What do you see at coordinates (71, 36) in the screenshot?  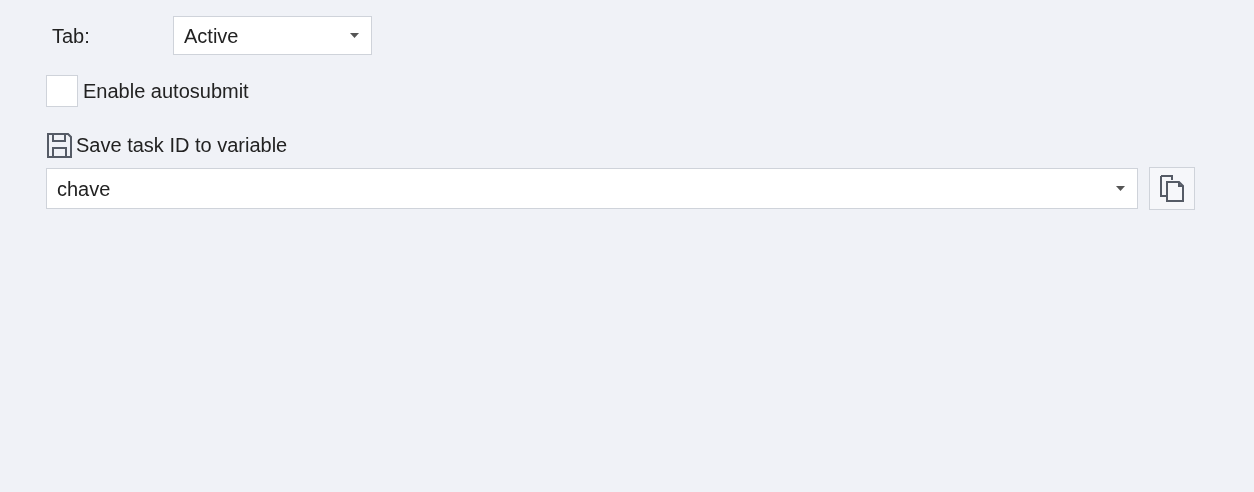 I see `field-label: Tab:` at bounding box center [71, 36].